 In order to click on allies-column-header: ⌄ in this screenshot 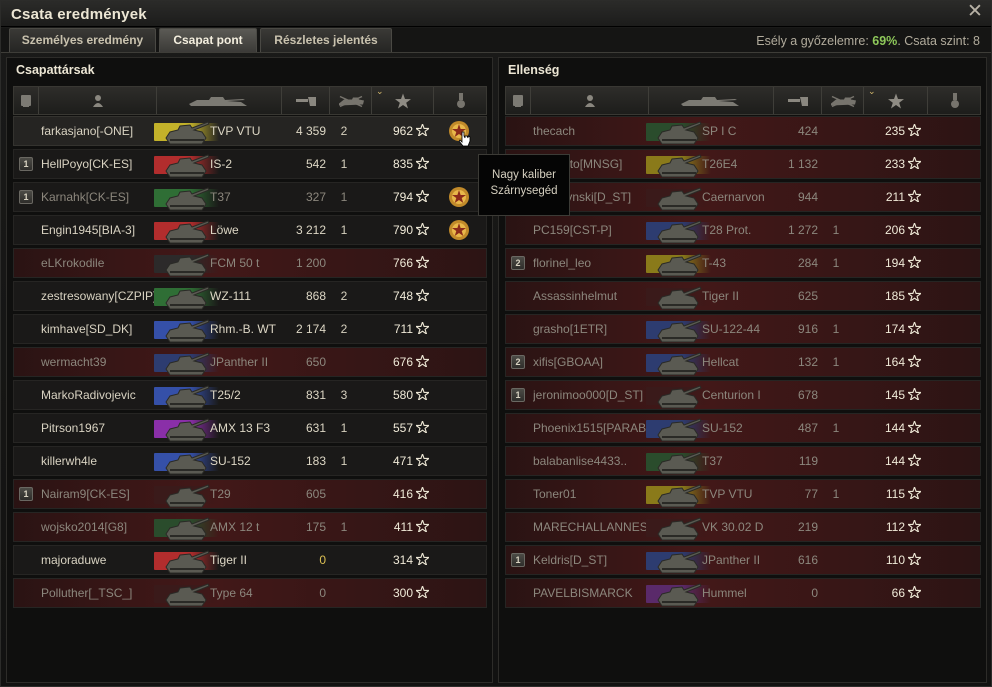, I will do `click(250, 100)`.